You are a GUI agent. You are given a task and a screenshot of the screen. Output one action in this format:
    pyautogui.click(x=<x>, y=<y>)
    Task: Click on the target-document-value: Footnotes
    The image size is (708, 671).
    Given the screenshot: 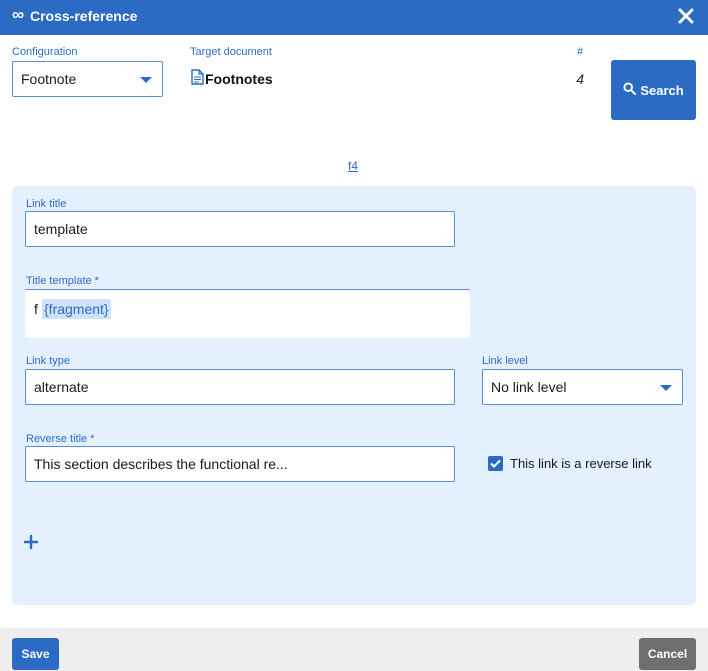 What is the action you would take?
    pyautogui.click(x=239, y=79)
    